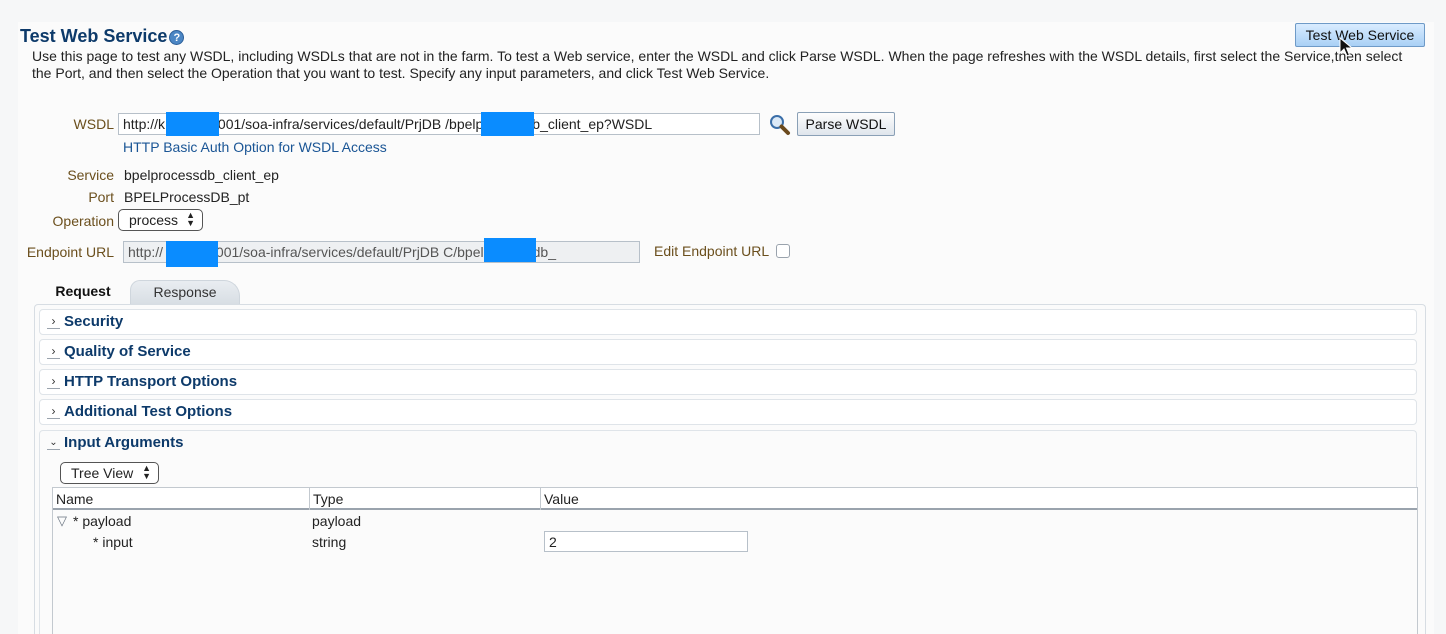  I want to click on column-header-type: Type, so click(425, 499).